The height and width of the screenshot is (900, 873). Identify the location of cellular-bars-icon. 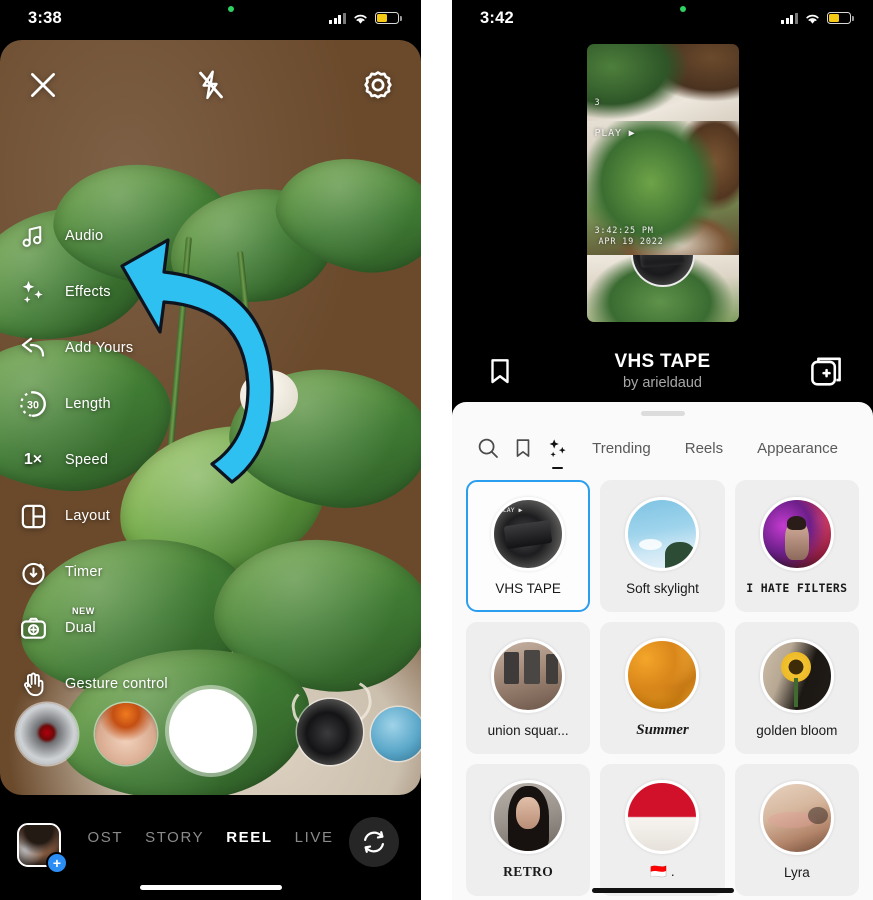
(337, 18).